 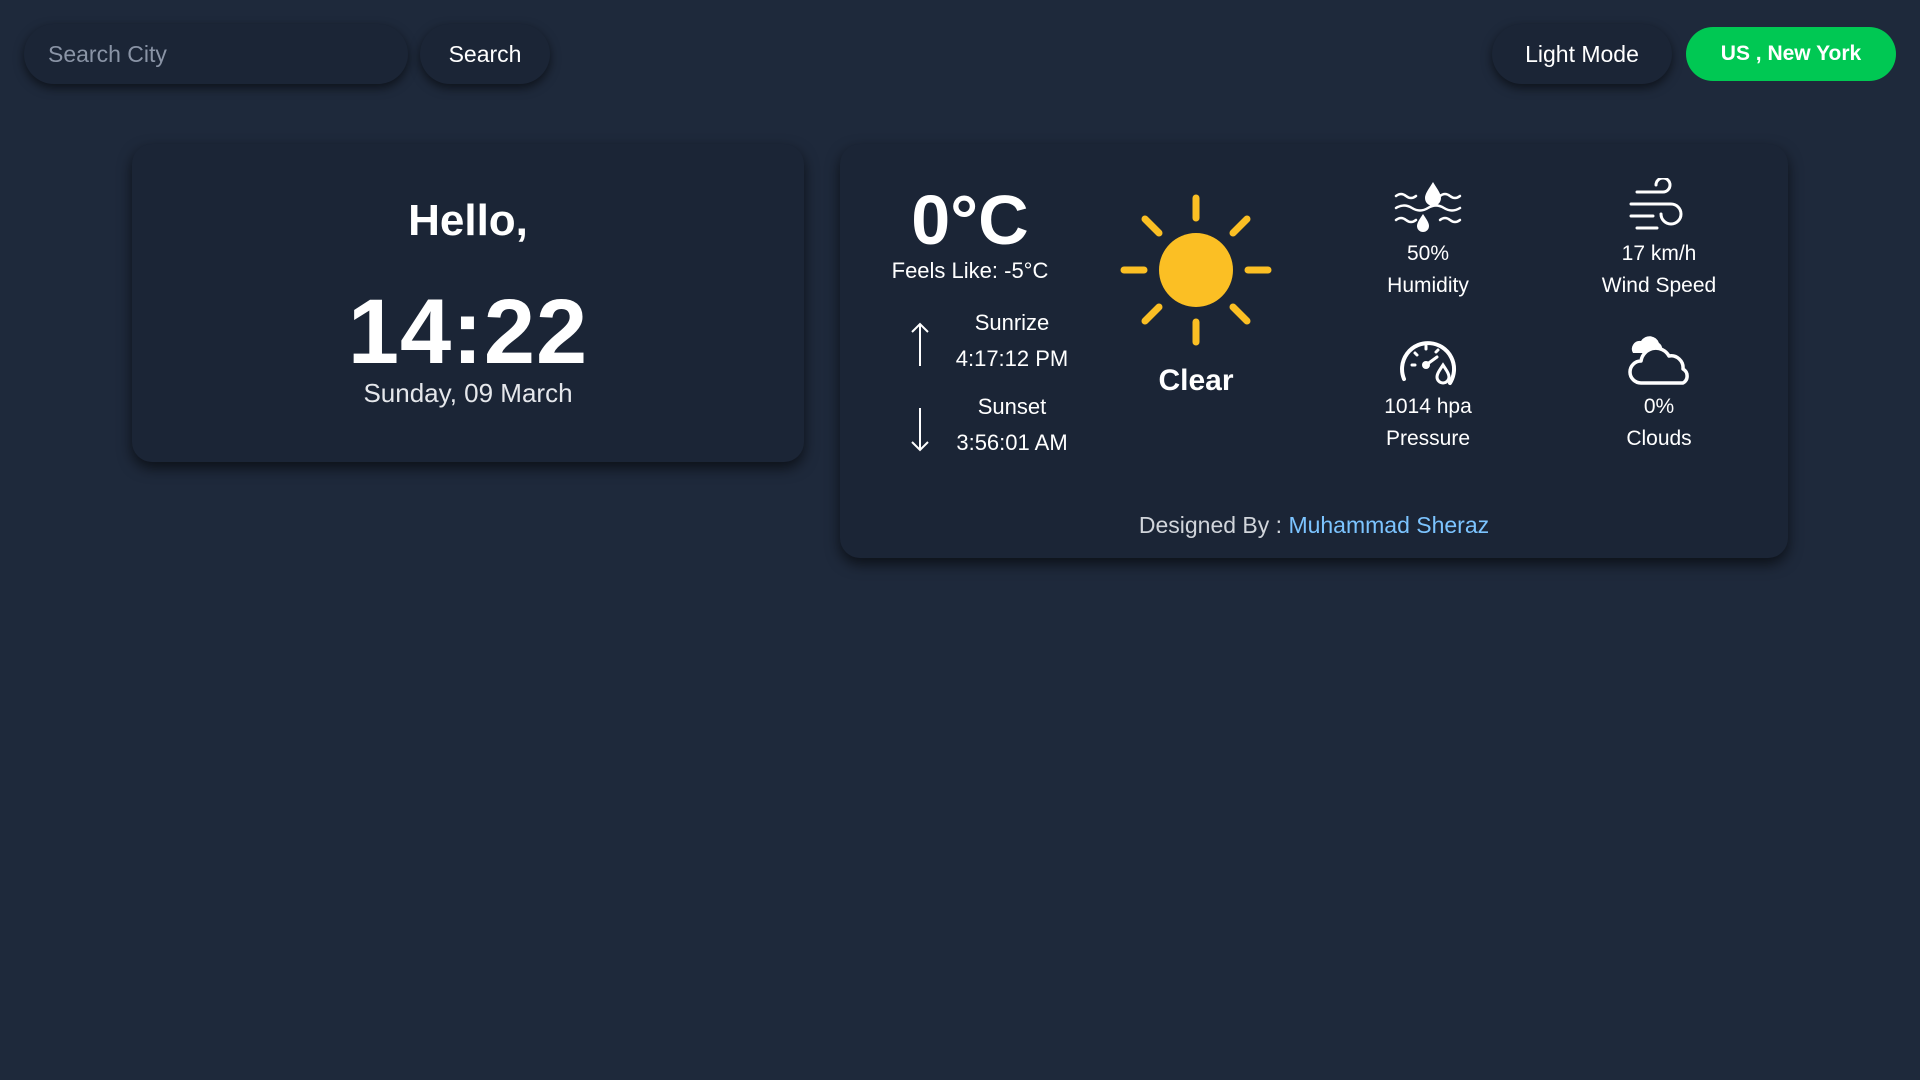 I want to click on feels-like-text: Feels Like: -5°C, so click(x=970, y=270).